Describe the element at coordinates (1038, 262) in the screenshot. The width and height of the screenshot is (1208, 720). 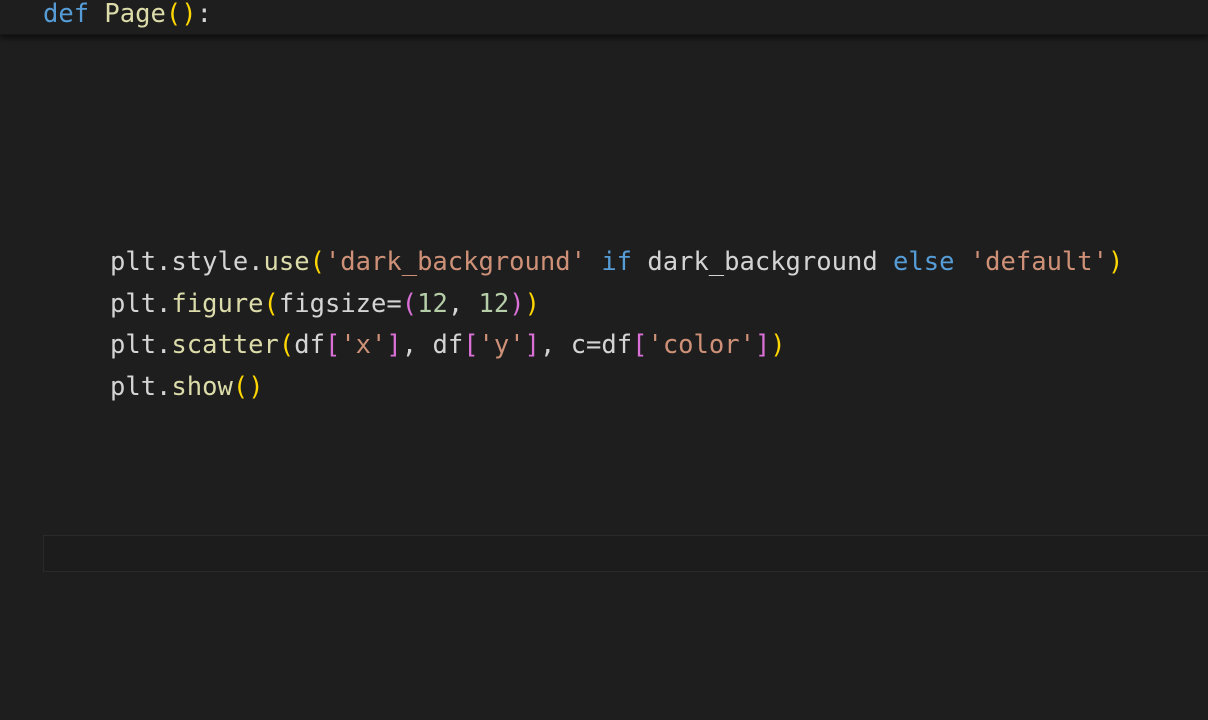
I see `string-literal: 'default'` at that location.